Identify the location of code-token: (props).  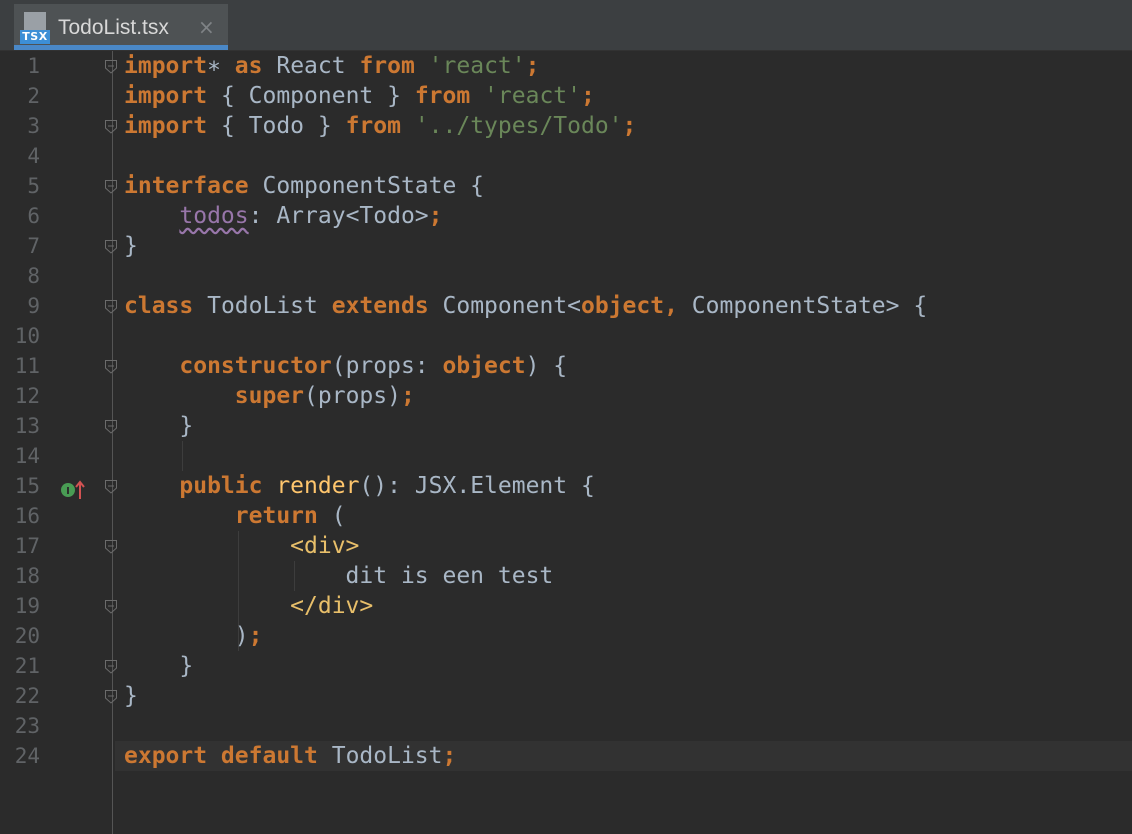
(352, 396).